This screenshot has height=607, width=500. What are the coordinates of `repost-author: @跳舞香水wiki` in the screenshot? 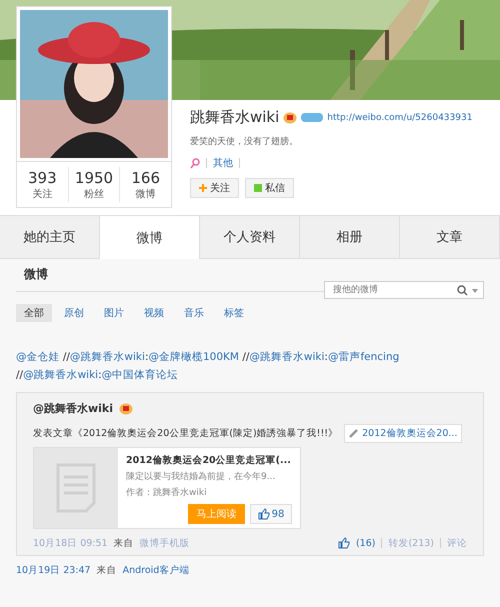 It's located at (73, 408).